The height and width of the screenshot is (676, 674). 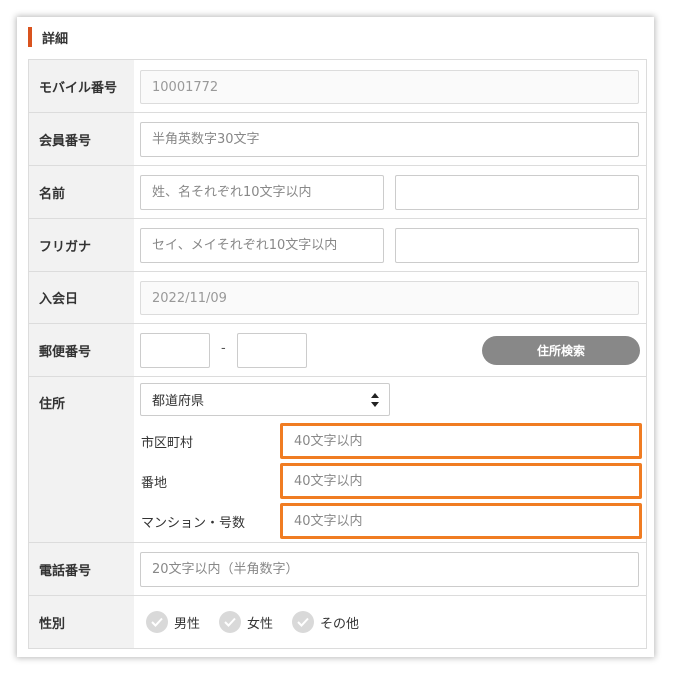 I want to click on first-name-input, so click(x=517, y=192).